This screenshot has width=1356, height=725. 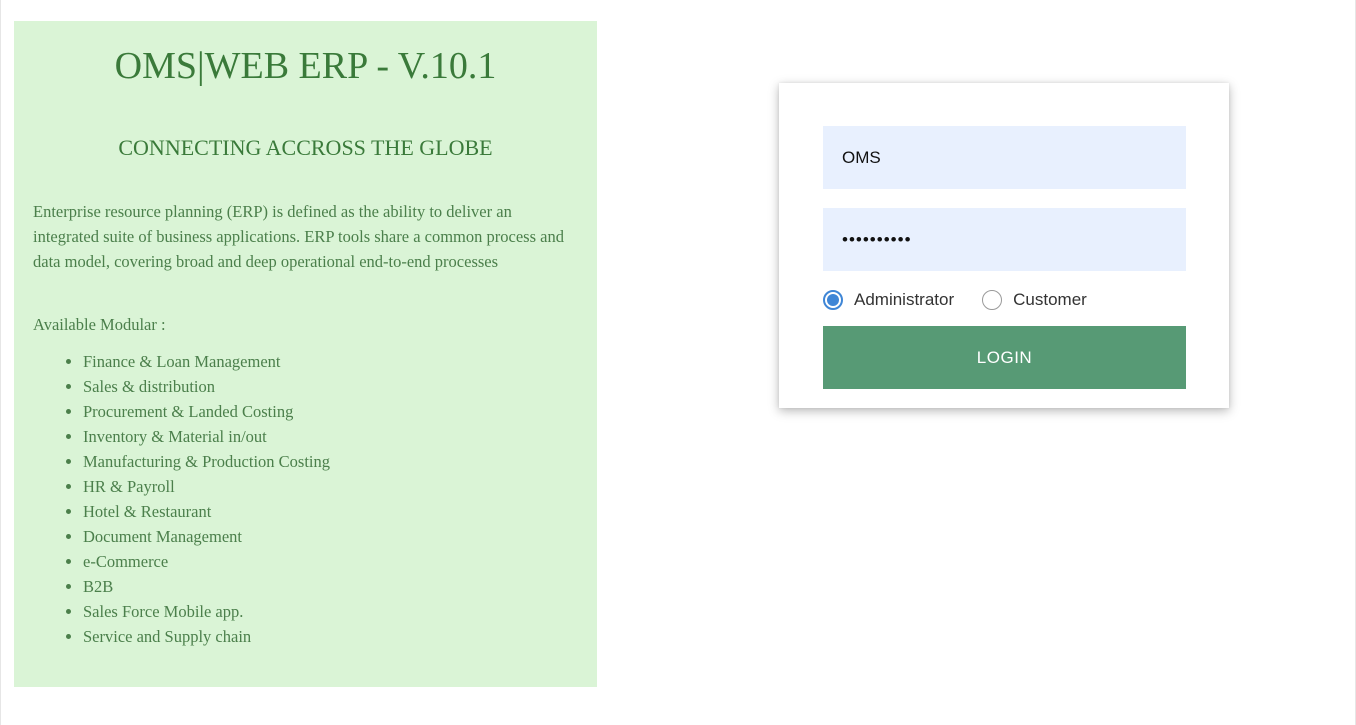 What do you see at coordinates (197, 536) in the screenshot?
I see `module-item: Document Management` at bounding box center [197, 536].